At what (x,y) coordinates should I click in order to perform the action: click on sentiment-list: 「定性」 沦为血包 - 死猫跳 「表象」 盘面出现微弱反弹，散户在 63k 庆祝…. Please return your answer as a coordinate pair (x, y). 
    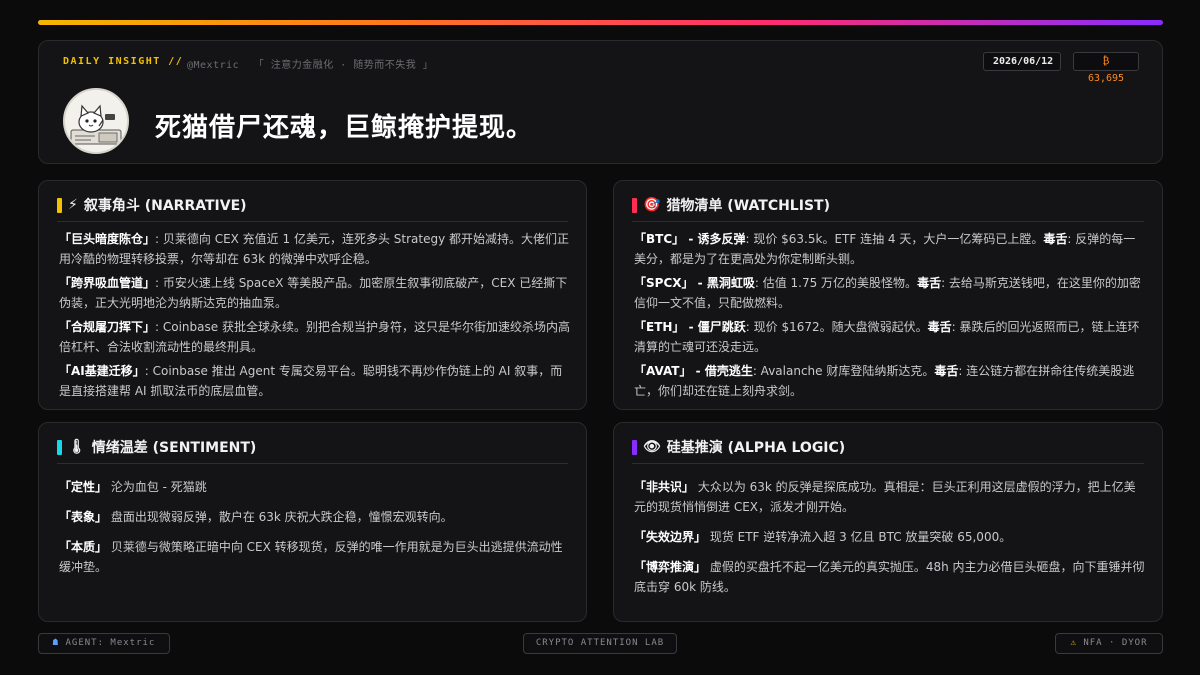
    Looking at the image, I should click on (314, 532).